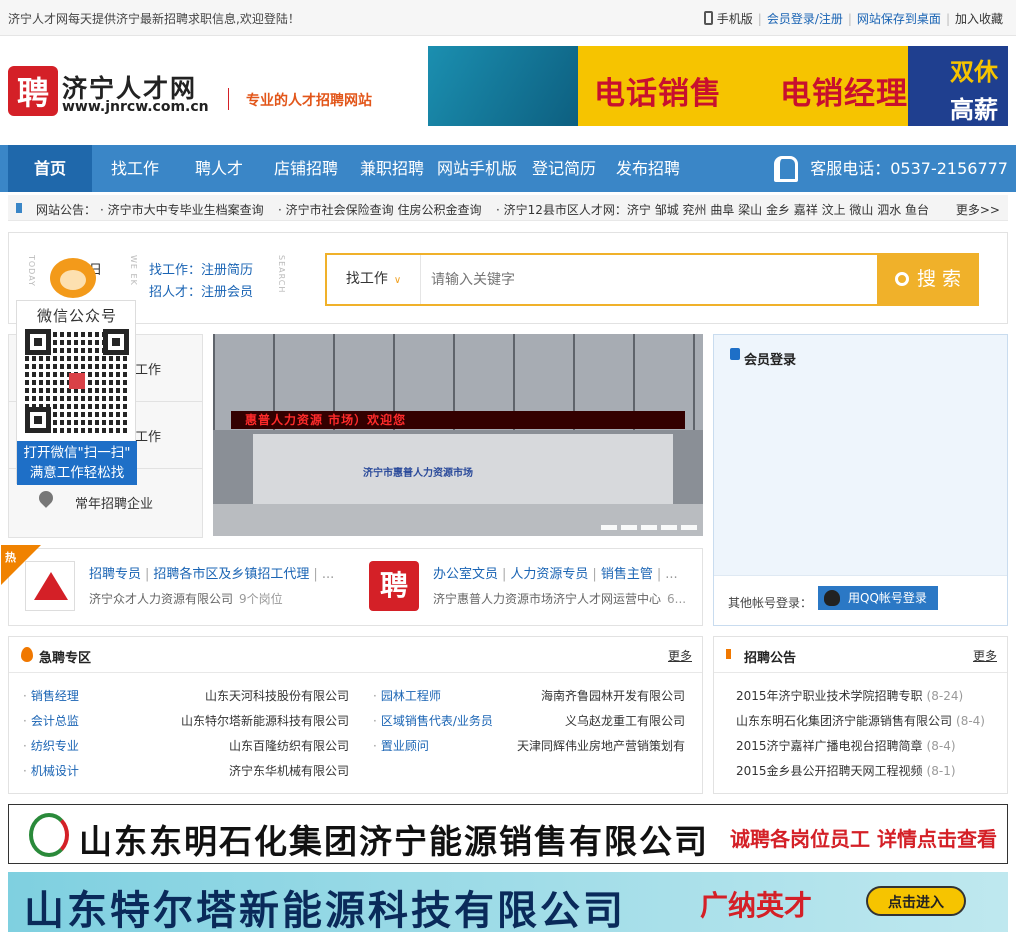  I want to click on nav-item-post-job: 发布招聘, so click(648, 168).